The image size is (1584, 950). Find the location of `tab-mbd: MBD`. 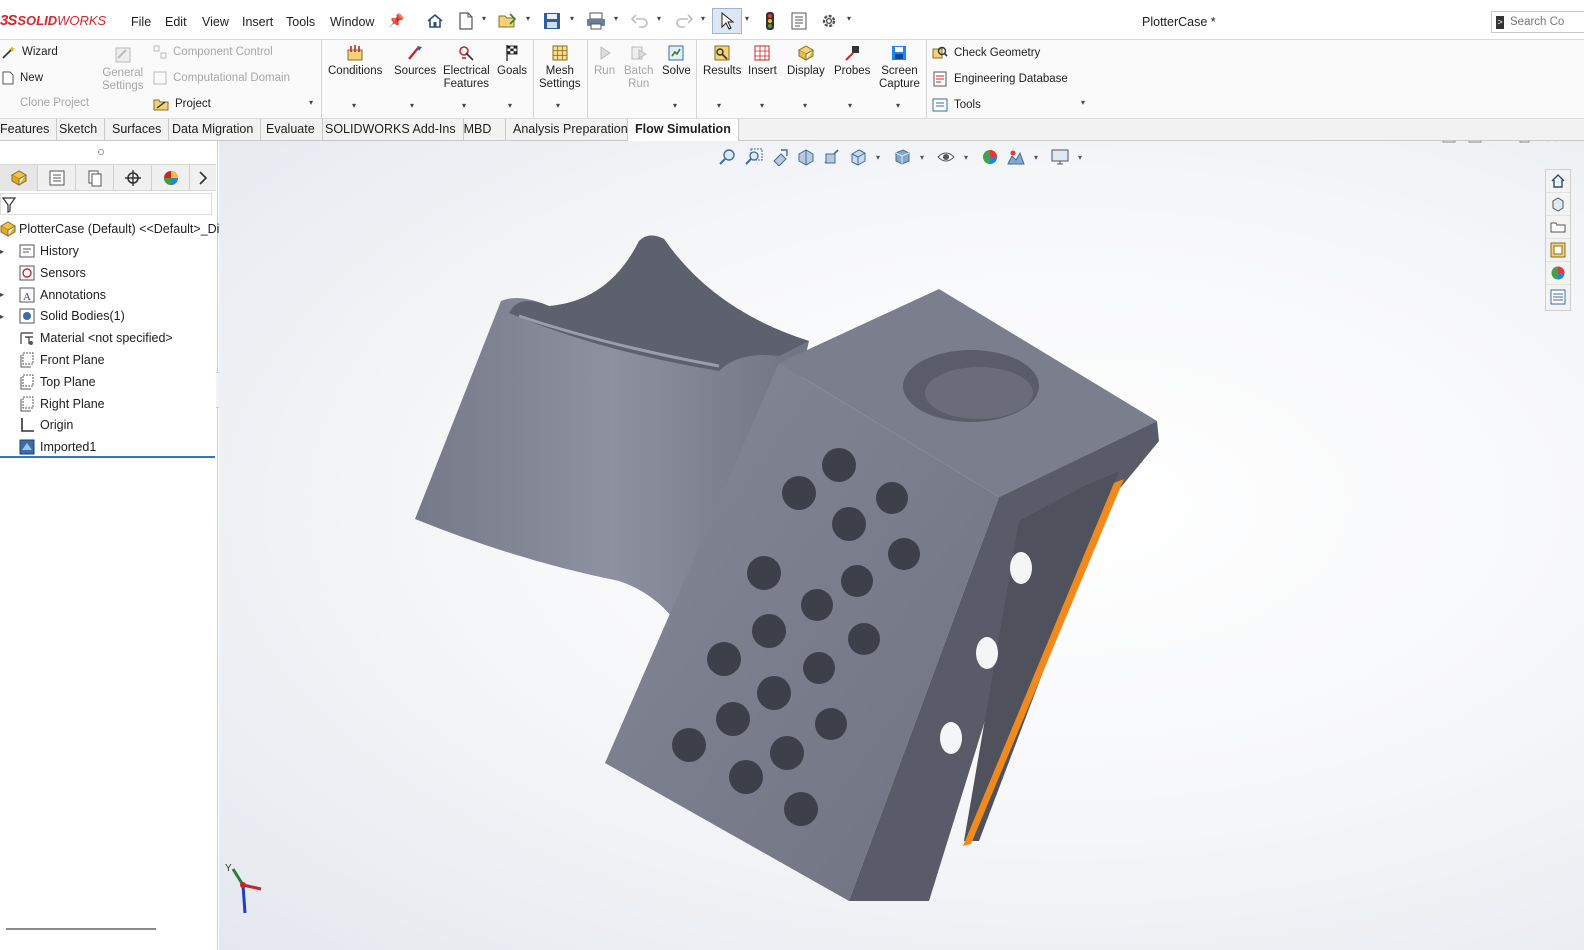

tab-mbd: MBD is located at coordinates (478, 130).